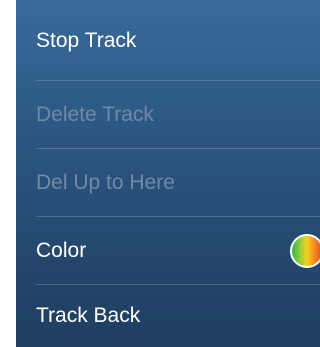  What do you see at coordinates (61, 250) in the screenshot?
I see `color-label: Color` at bounding box center [61, 250].